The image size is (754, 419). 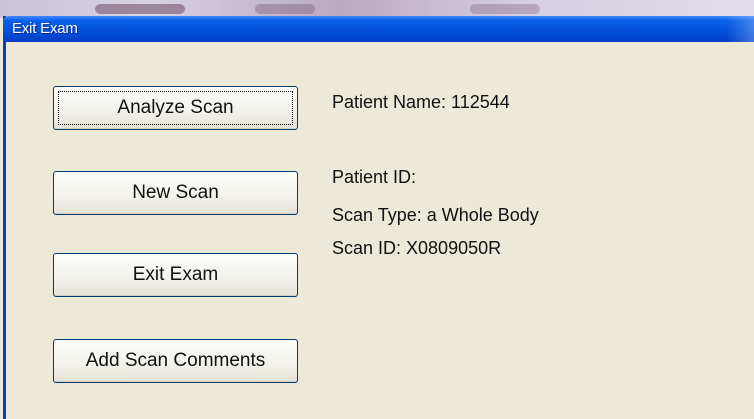 What do you see at coordinates (175, 193) in the screenshot?
I see `new-scan-button: New Scan` at bounding box center [175, 193].